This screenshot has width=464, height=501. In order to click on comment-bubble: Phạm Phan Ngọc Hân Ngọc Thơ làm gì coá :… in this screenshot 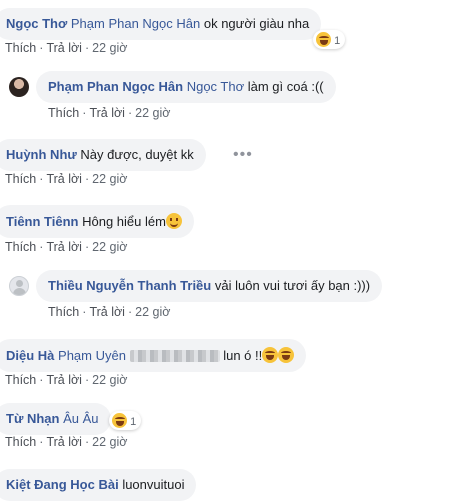, I will do `click(186, 87)`.